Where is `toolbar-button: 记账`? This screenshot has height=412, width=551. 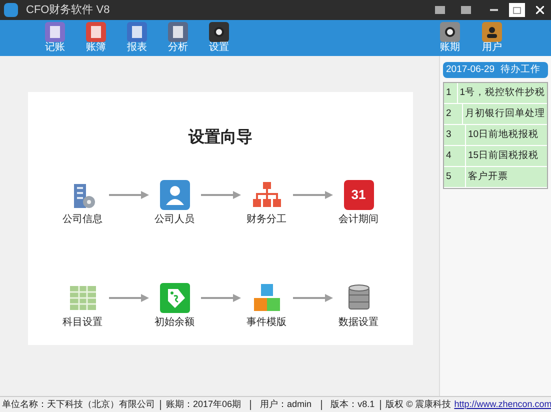 toolbar-button: 记账 is located at coordinates (55, 38).